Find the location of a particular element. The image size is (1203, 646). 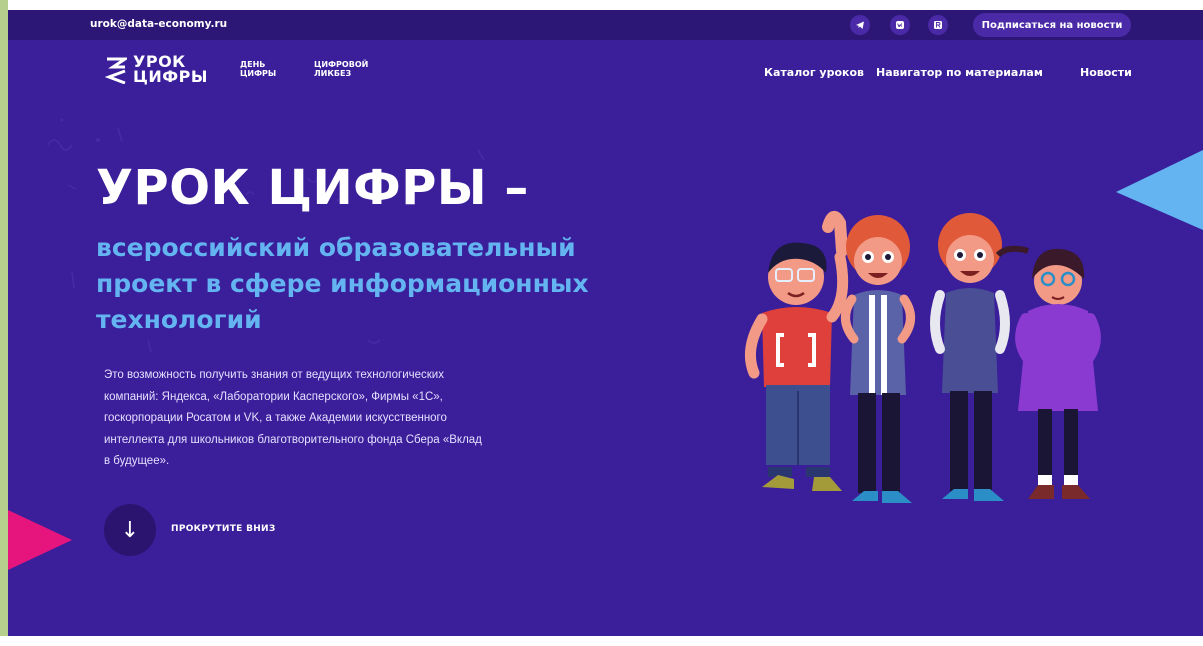

logo-mark-icon is located at coordinates (116, 70).